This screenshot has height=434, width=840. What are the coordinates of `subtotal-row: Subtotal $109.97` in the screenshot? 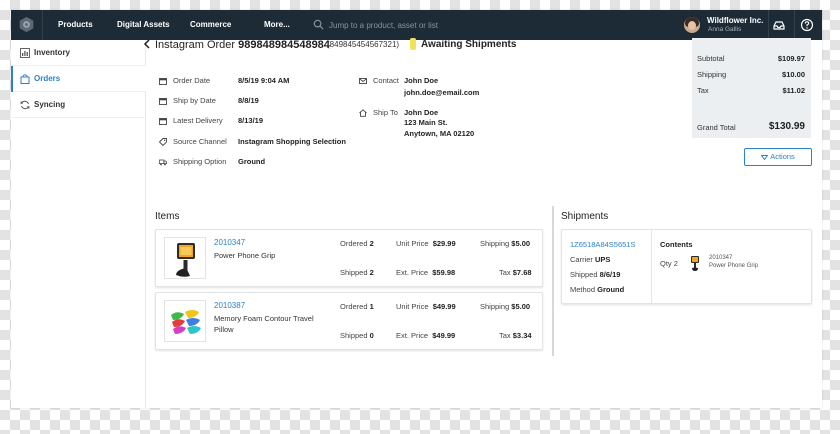 It's located at (751, 60).